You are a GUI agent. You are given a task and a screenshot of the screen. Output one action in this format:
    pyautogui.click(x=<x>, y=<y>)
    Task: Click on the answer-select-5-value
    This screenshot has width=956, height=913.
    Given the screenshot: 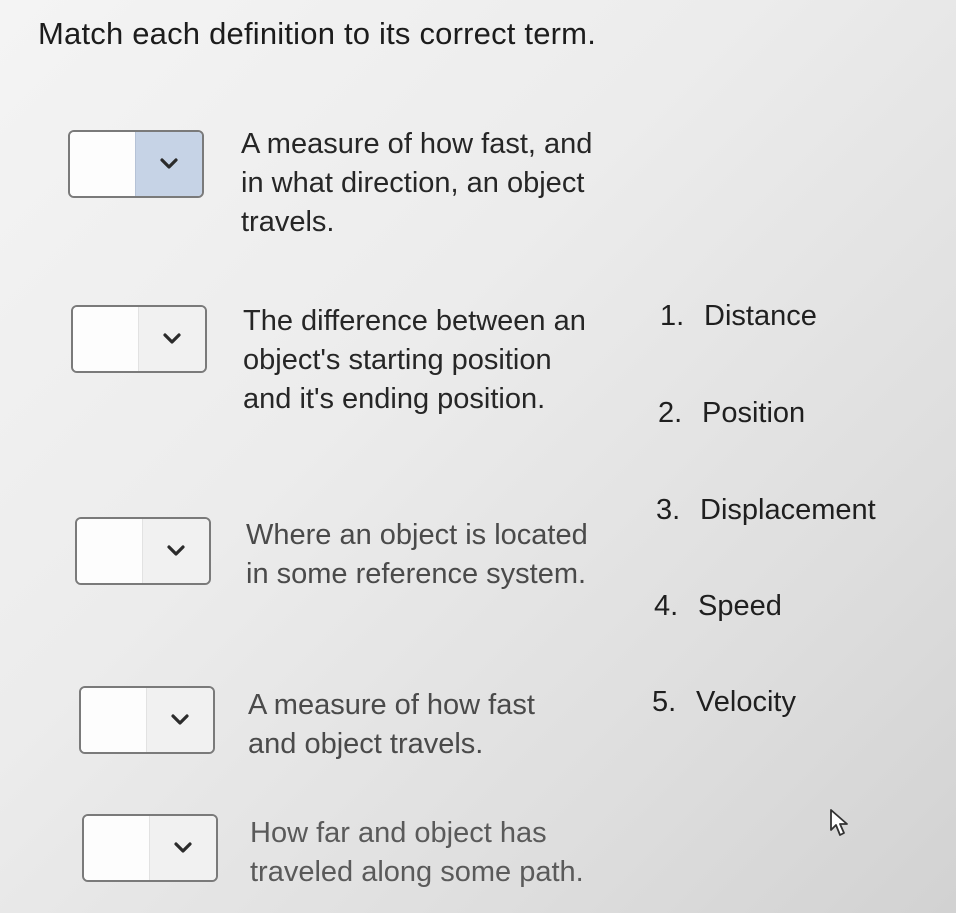 What is the action you would take?
    pyautogui.click(x=116, y=848)
    